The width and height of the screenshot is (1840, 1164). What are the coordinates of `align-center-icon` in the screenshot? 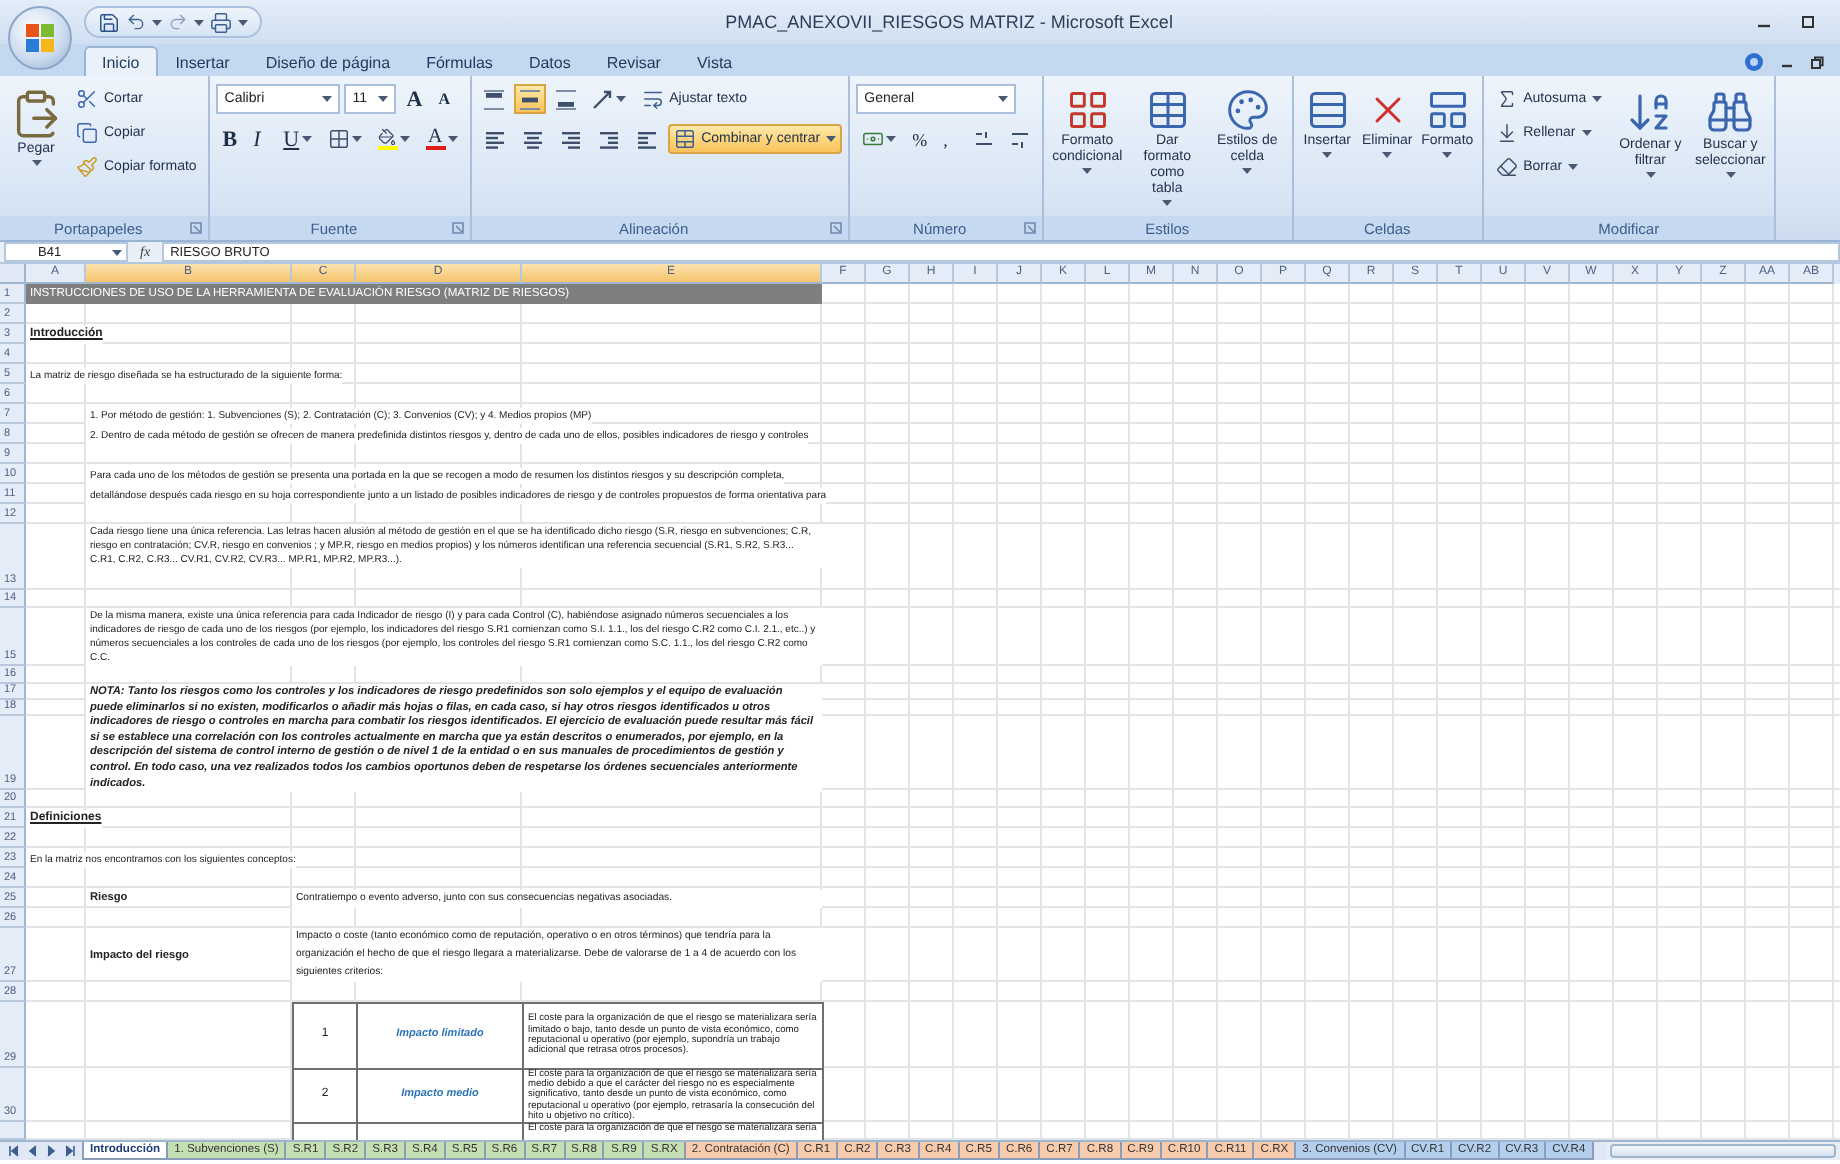 It's located at (532, 139).